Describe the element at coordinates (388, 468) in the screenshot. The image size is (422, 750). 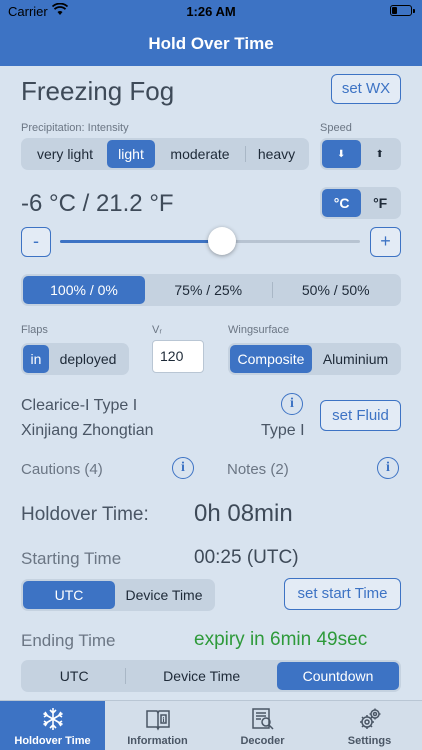
I see `notes-info-icon: i` at that location.